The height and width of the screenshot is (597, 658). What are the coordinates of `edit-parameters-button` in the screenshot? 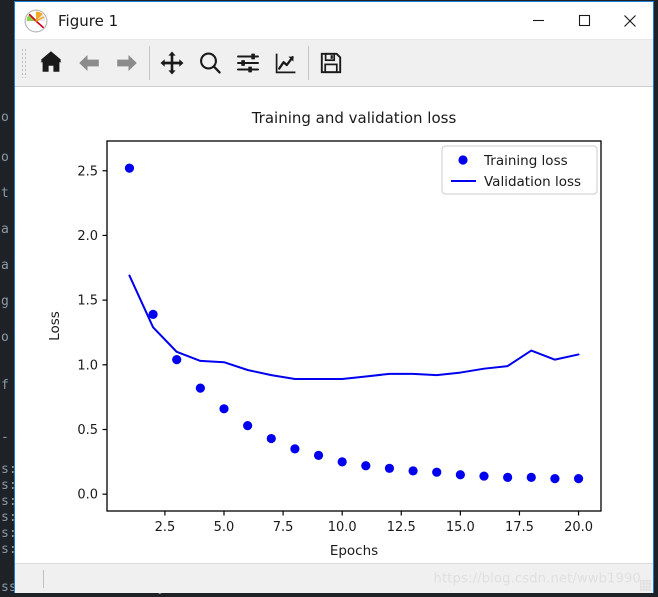 It's located at (286, 63).